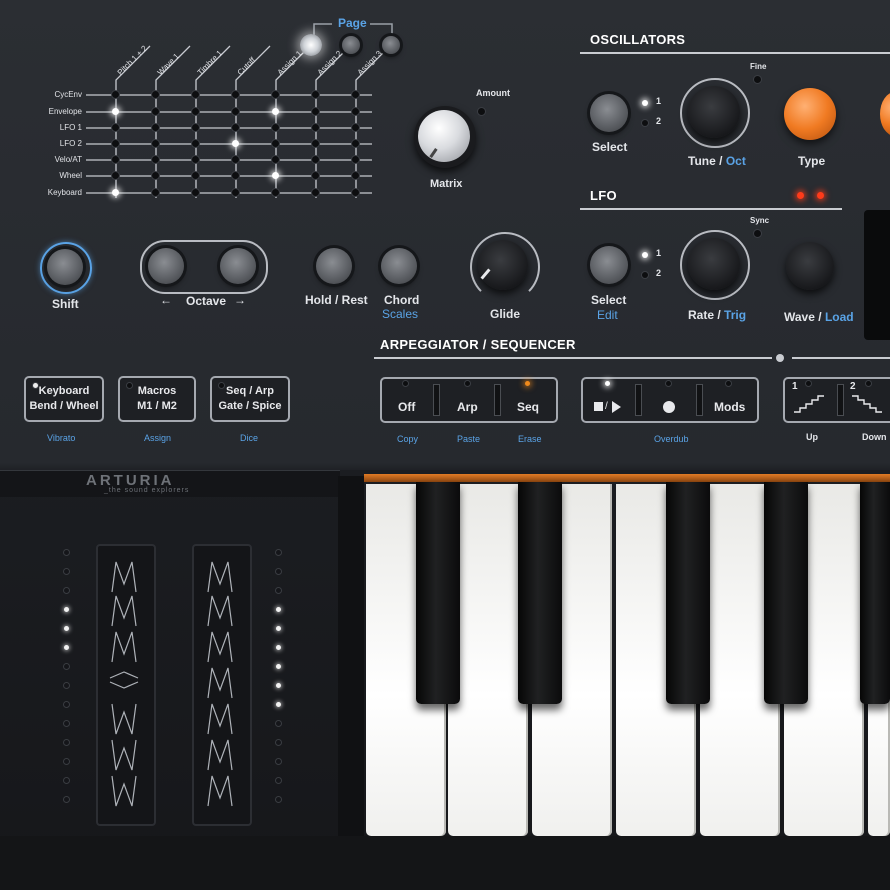 Image resolution: width=890 pixels, height=890 pixels. Describe the element at coordinates (871, 404) in the screenshot. I see `down-pattern-icon` at that location.